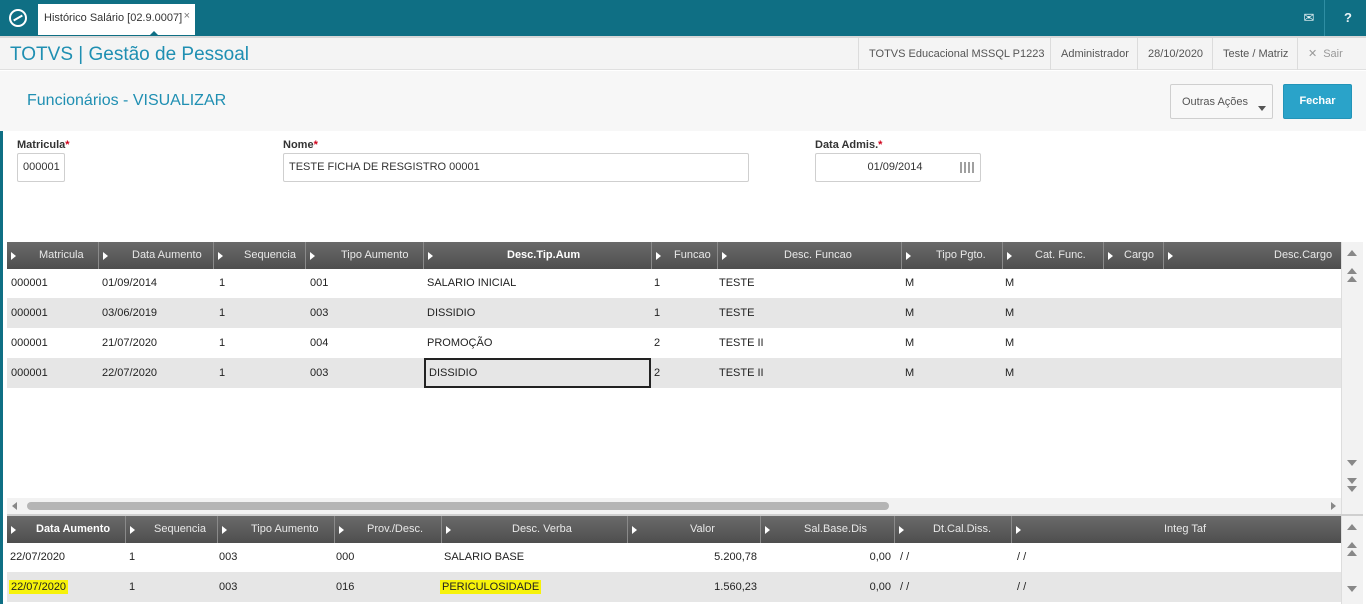  What do you see at coordinates (683, 18) in the screenshot?
I see `top-bar: Histórico Salário [02.9.0007] × ✉ ?` at bounding box center [683, 18].